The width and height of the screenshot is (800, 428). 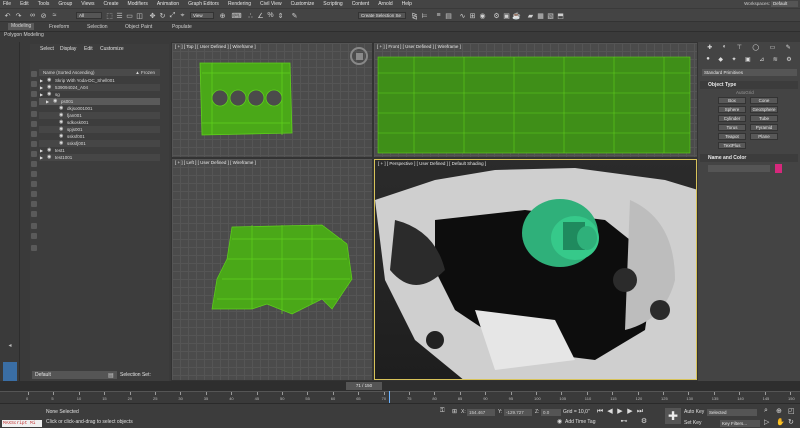 I want to click on fov-icon: ▷, so click(x=766, y=422).